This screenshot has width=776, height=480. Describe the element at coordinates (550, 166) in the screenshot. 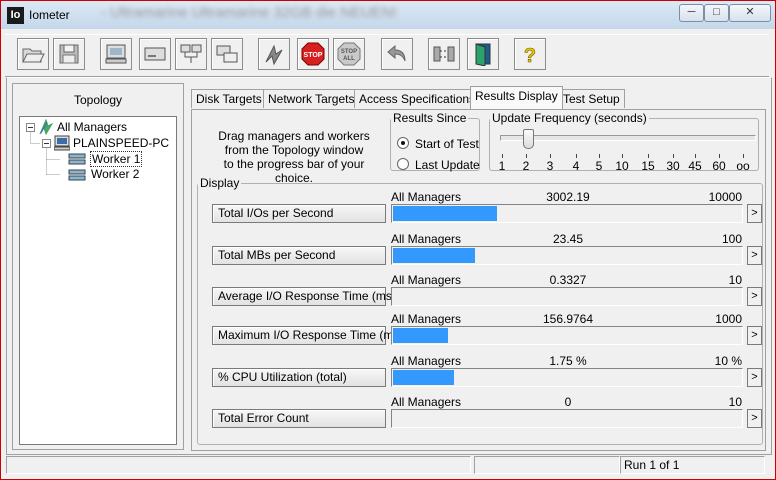

I see `frequency-tick-label: 3` at that location.